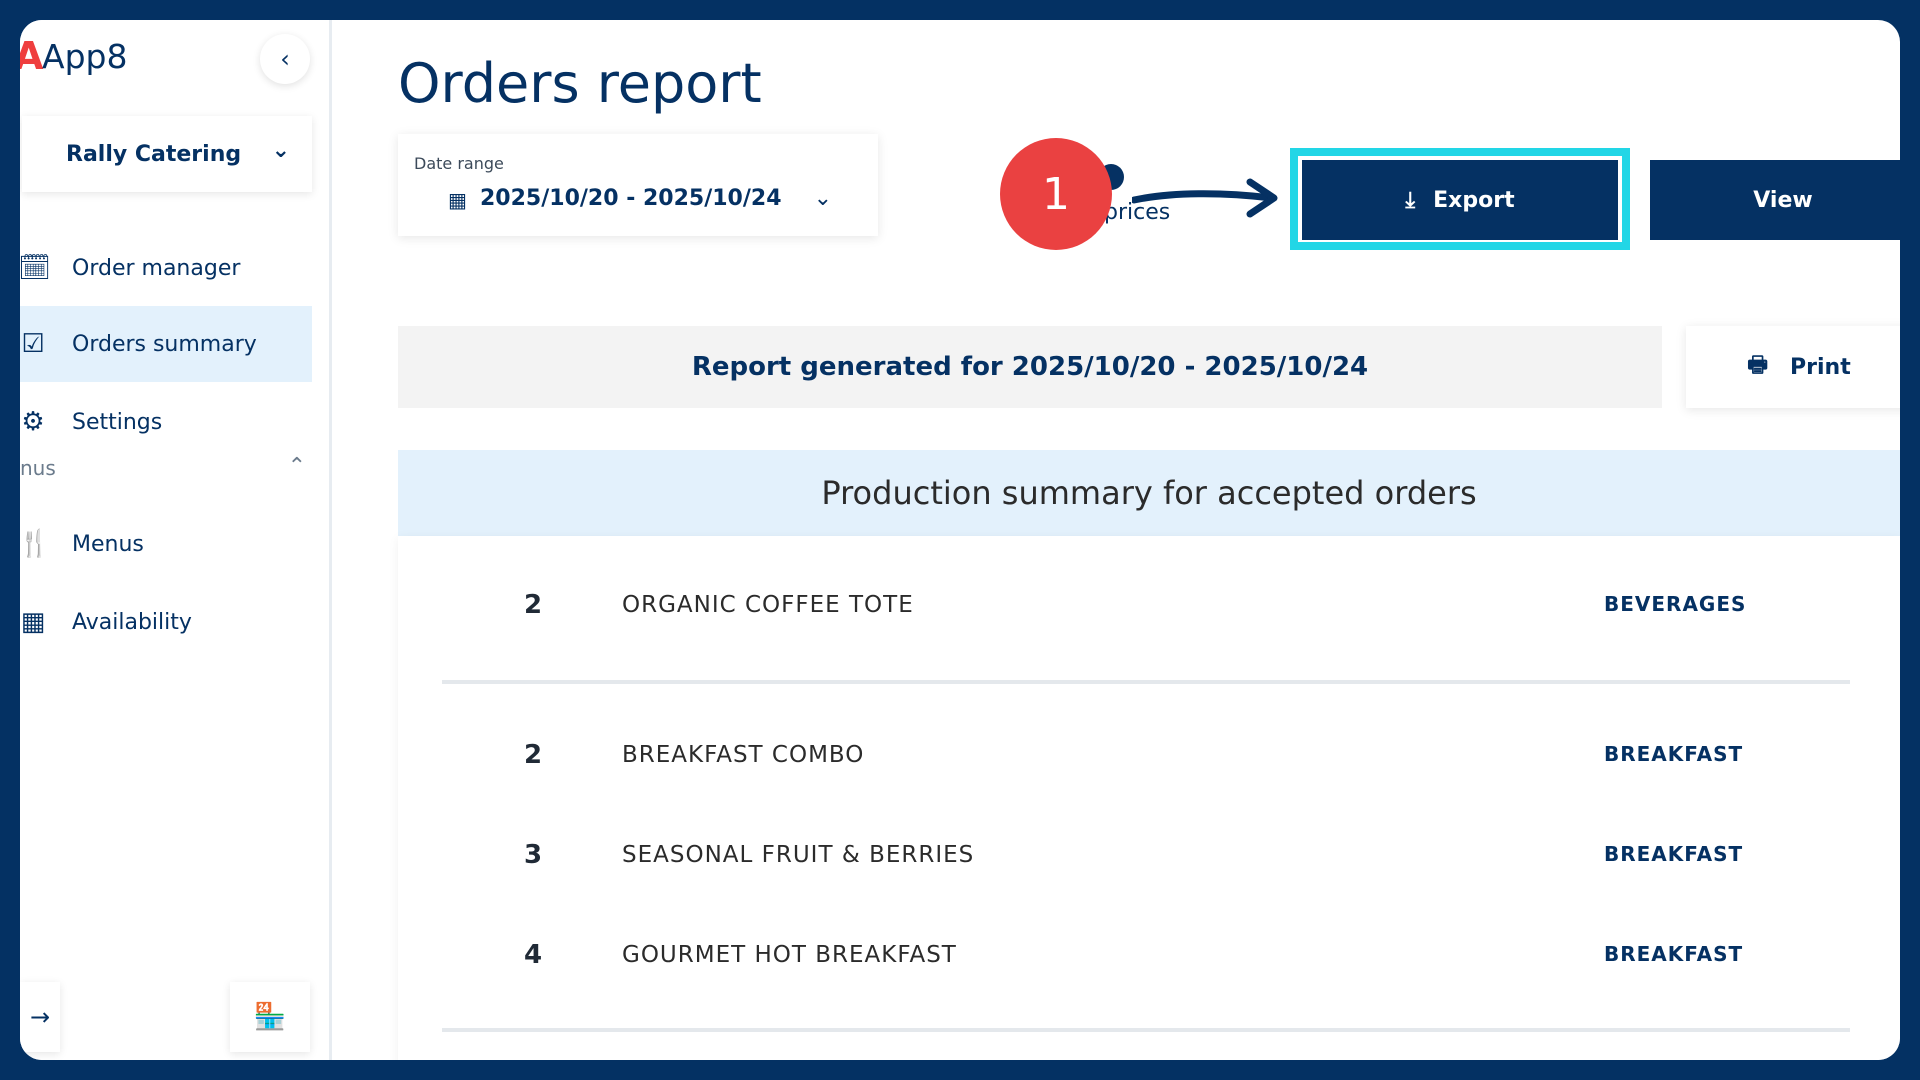 This screenshot has height=1080, width=1920. I want to click on utensils-icon: 🍴, so click(35, 544).